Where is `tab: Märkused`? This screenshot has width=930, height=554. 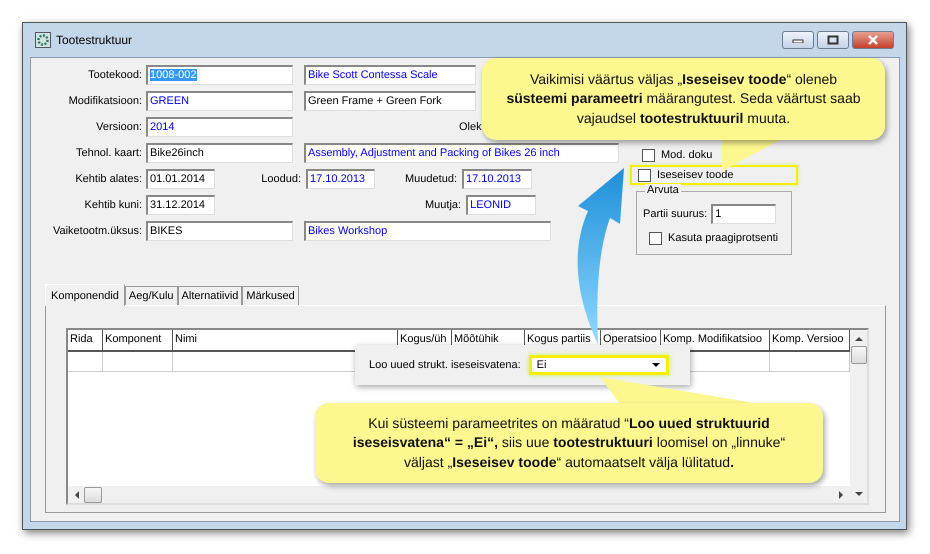 tab: Märkused is located at coordinates (270, 295).